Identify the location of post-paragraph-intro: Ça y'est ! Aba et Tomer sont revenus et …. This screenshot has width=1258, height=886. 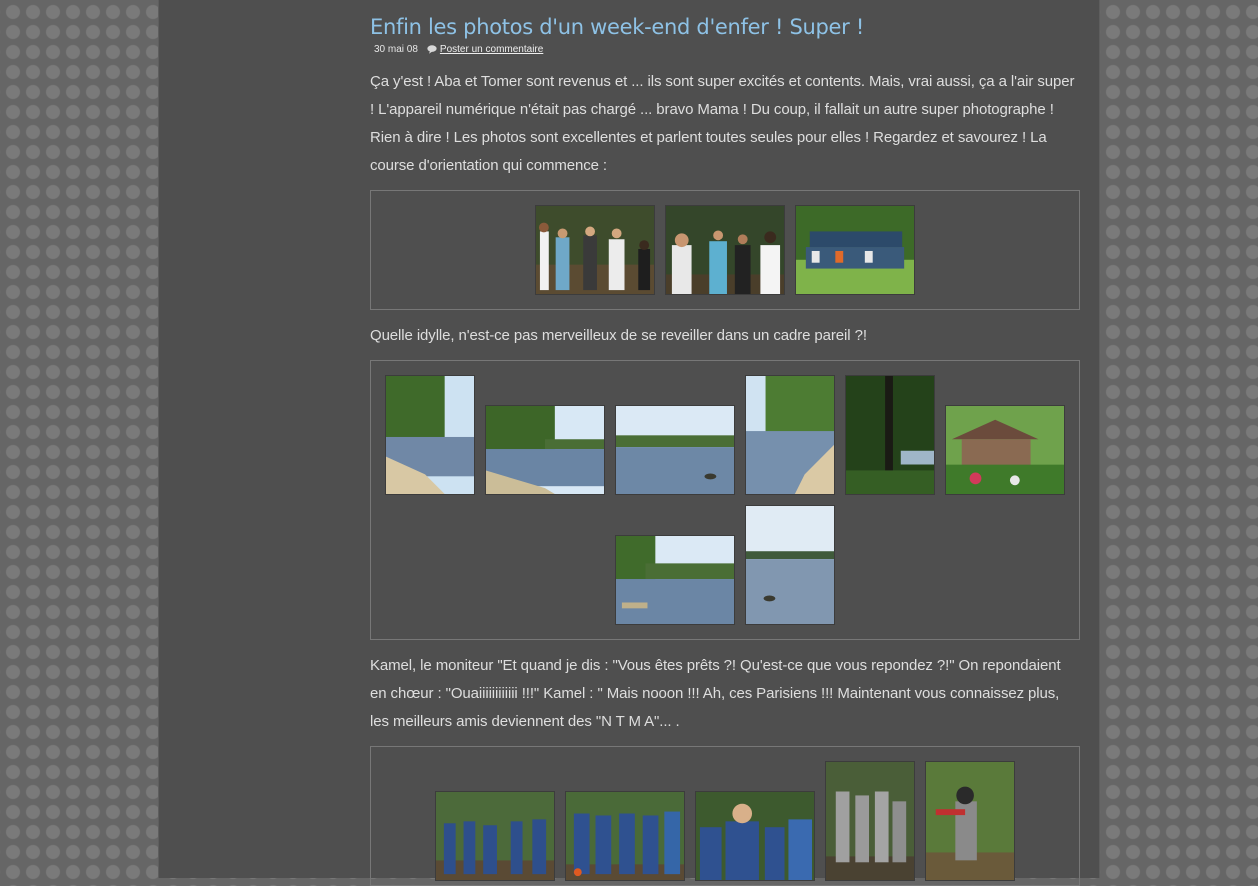
(722, 123).